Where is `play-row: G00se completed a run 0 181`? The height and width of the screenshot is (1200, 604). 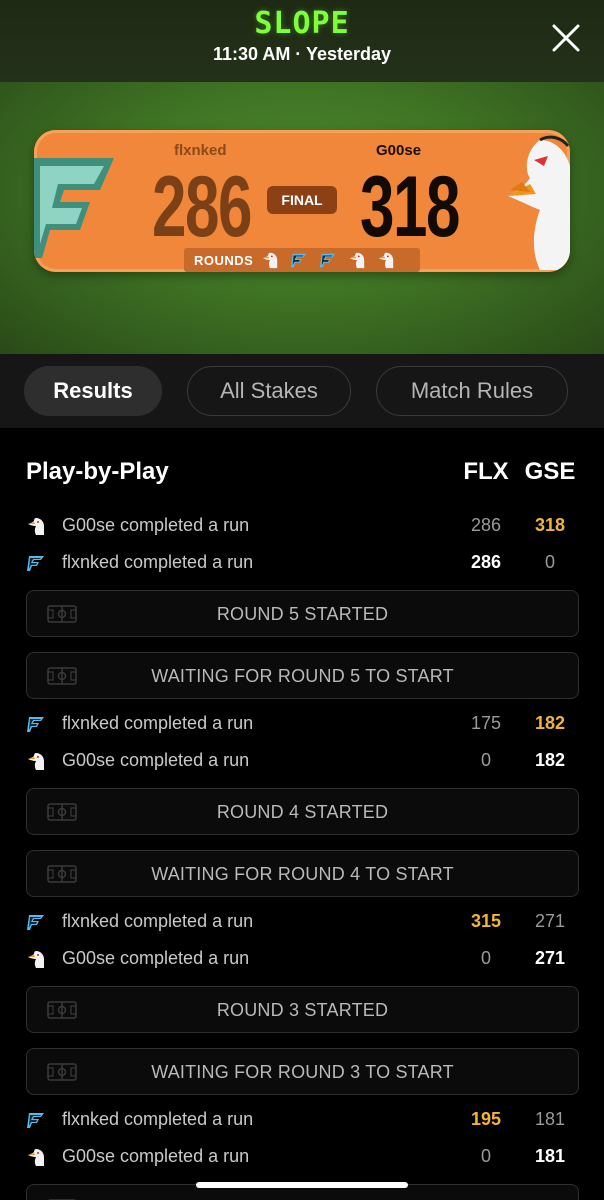 play-row: G00se completed a run 0 181 is located at coordinates (302, 1158).